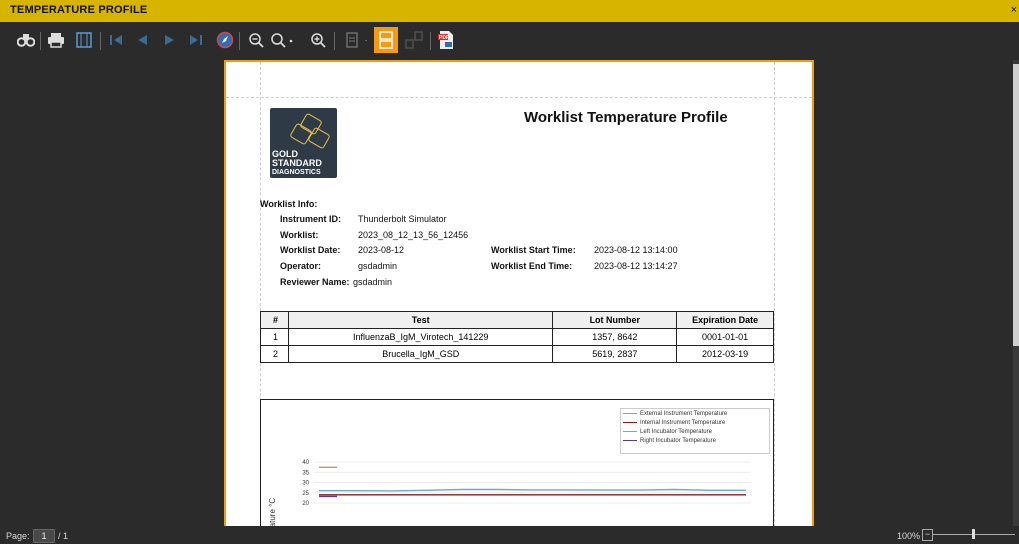  What do you see at coordinates (305, 494) in the screenshot?
I see `y-tick-label: 25` at bounding box center [305, 494].